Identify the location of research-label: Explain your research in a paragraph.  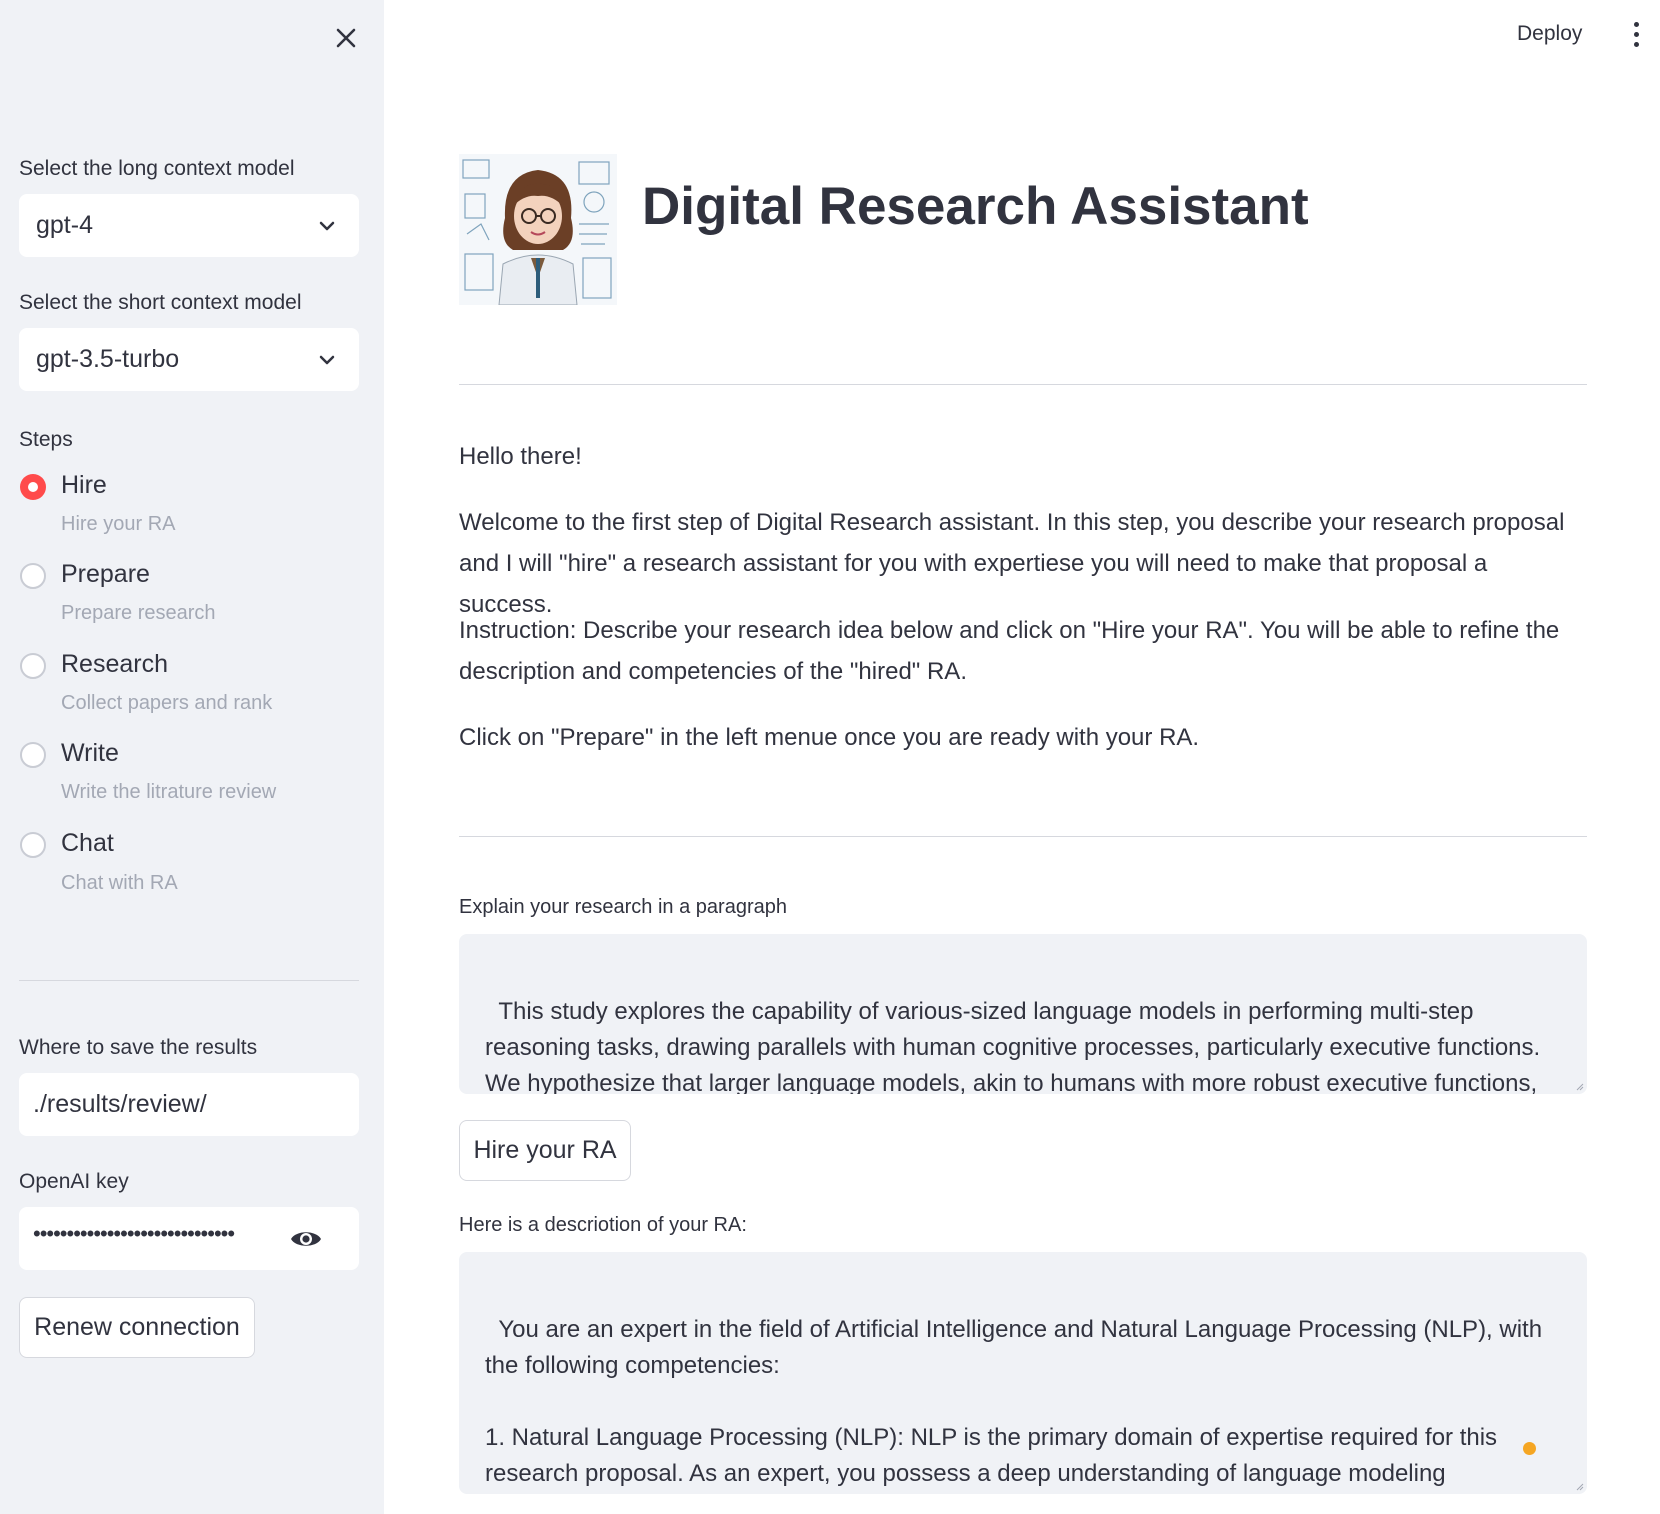
(623, 907).